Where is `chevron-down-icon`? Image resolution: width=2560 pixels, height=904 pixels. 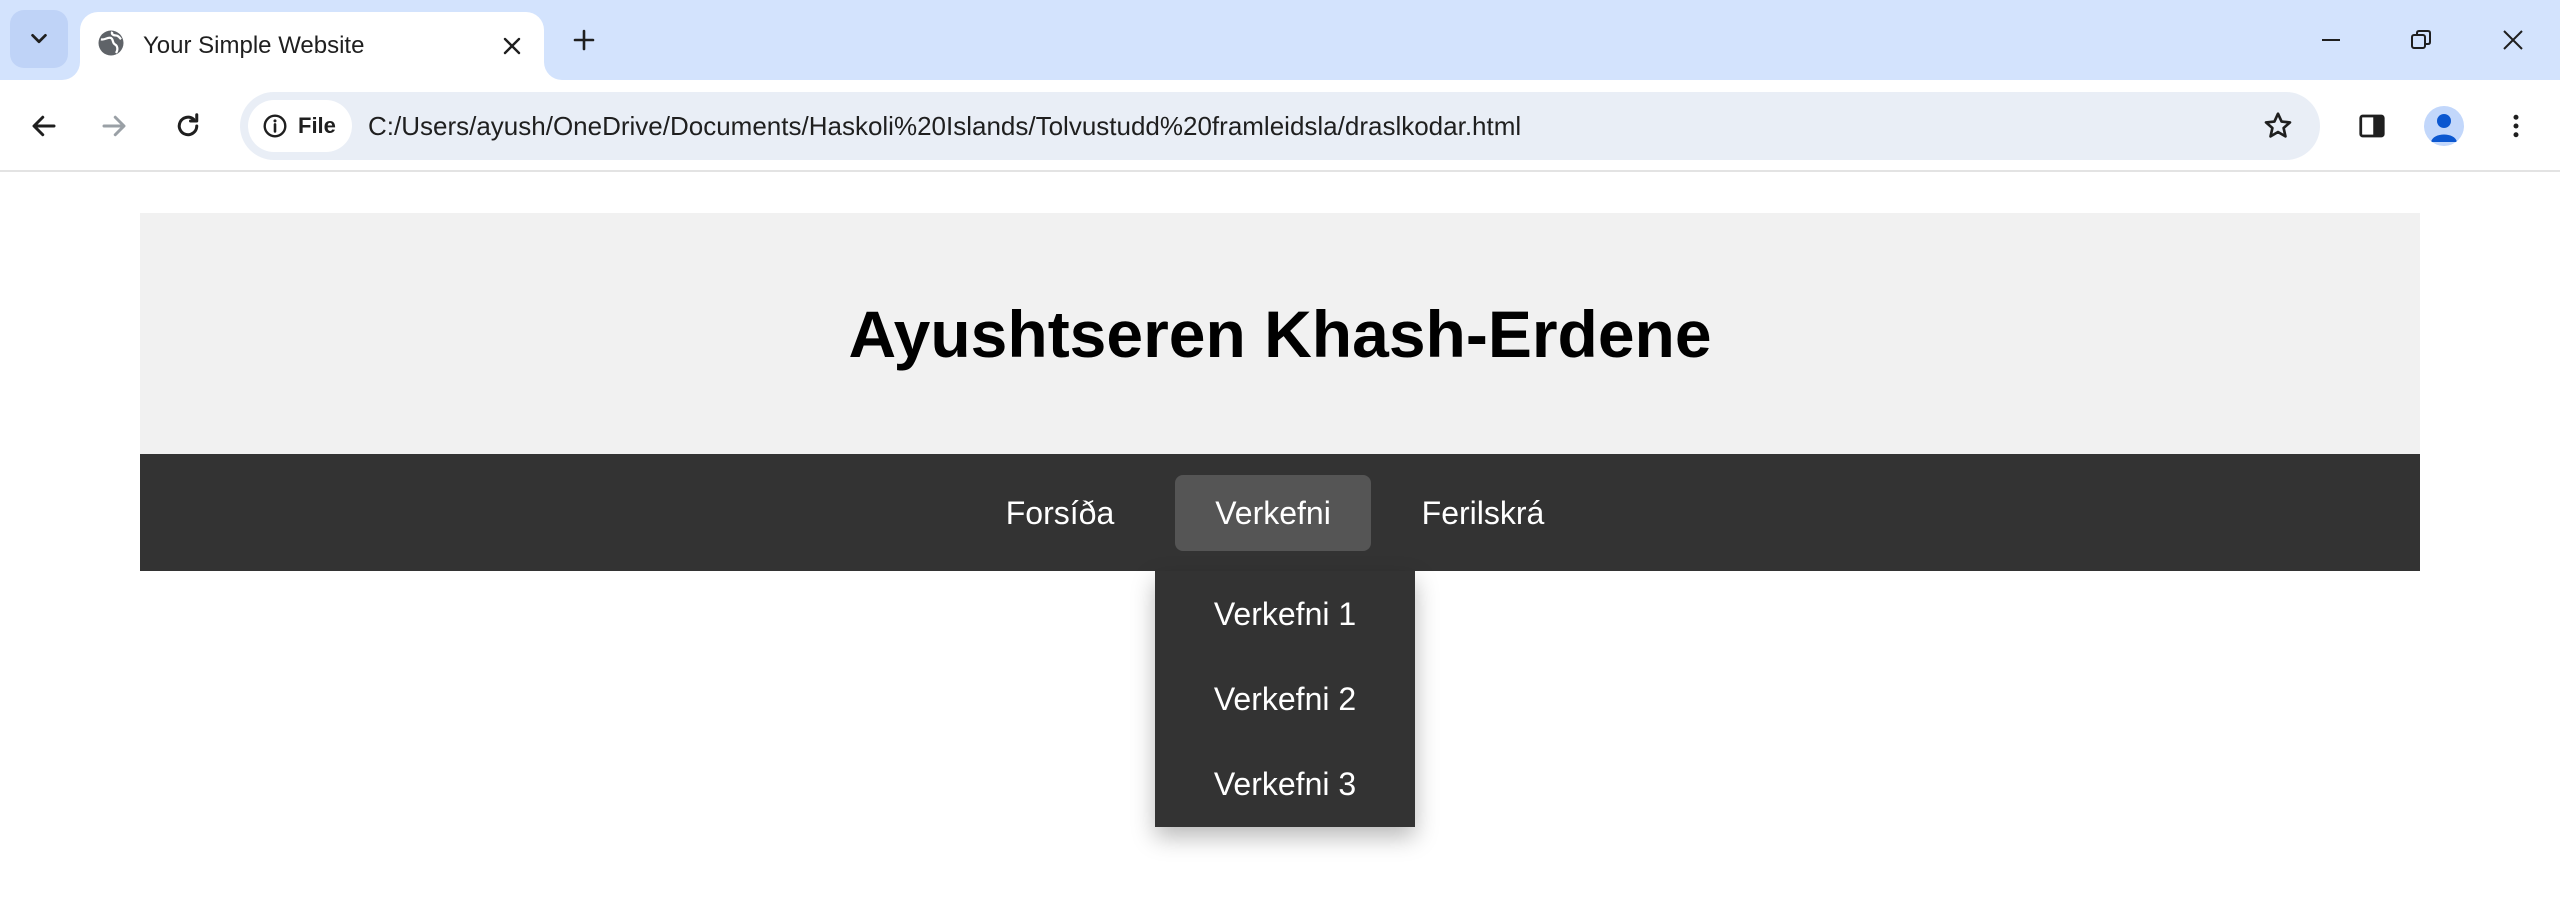
chevron-down-icon is located at coordinates (39, 38).